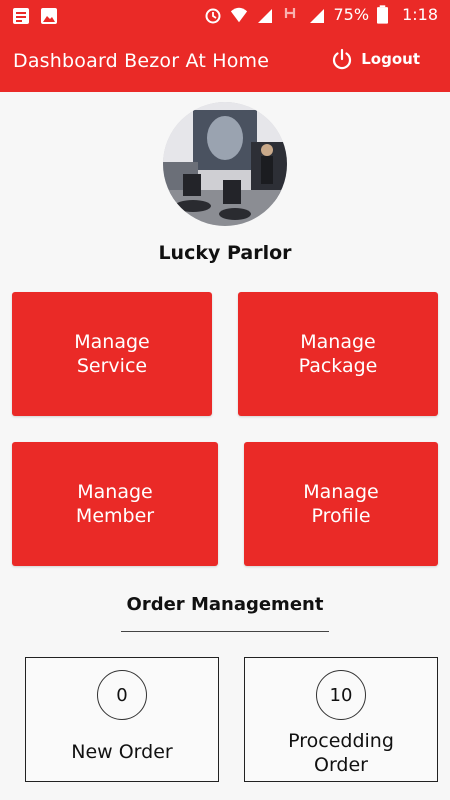 This screenshot has height=800, width=450. Describe the element at coordinates (225, 16) in the screenshot. I see `status-bar: 75% 1:18` at that location.